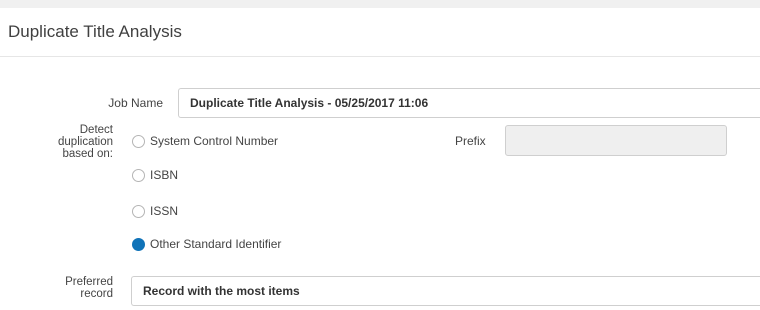 The image size is (760, 310). I want to click on detect-label-line-1: Detect, so click(96, 130).